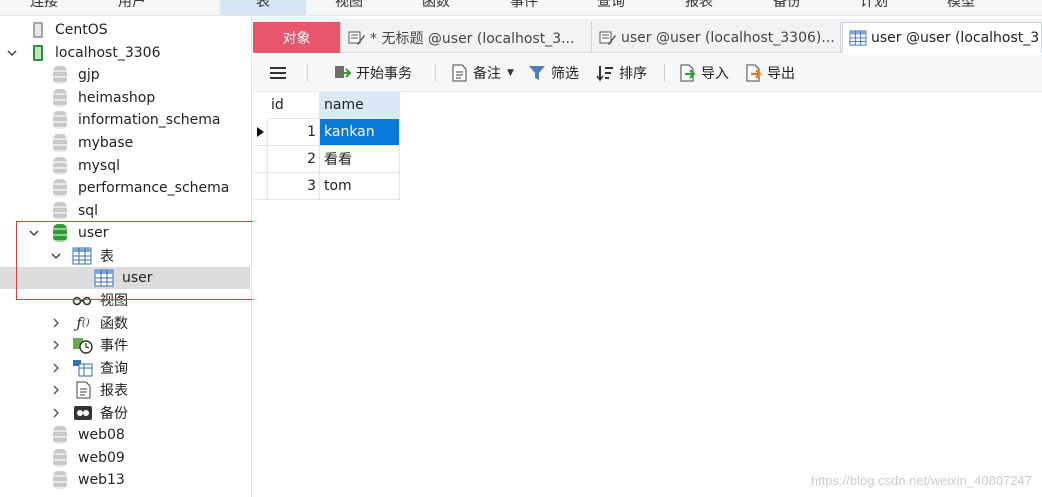  What do you see at coordinates (294, 132) in the screenshot?
I see `cell-id: 1` at bounding box center [294, 132].